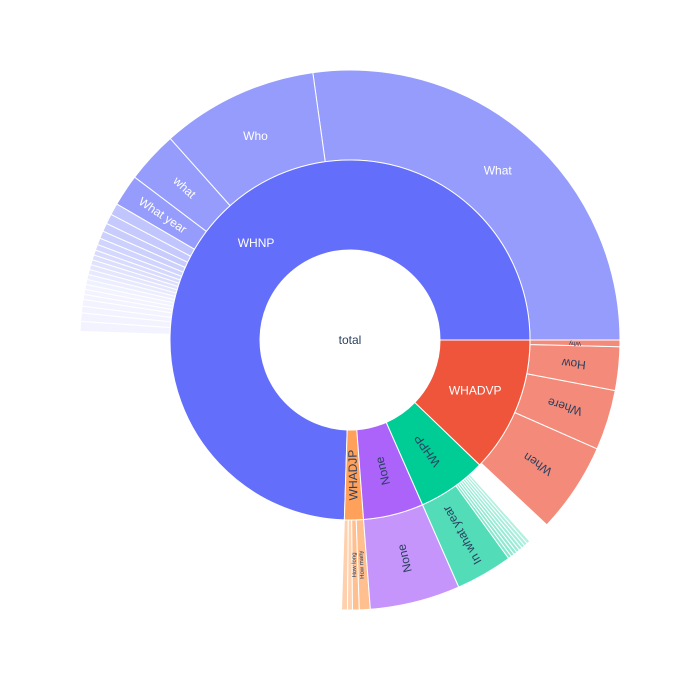 The width and height of the screenshot is (700, 700). I want to click on center-label: total, so click(350, 340).